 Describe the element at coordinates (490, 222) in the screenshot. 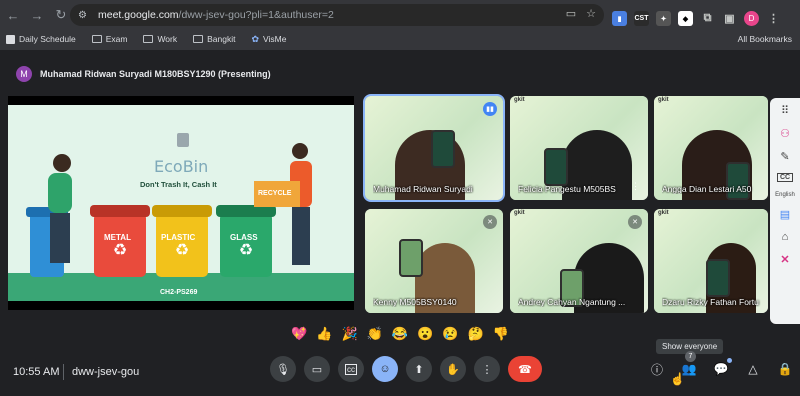

I see `mic-off-icon: ✕` at that location.